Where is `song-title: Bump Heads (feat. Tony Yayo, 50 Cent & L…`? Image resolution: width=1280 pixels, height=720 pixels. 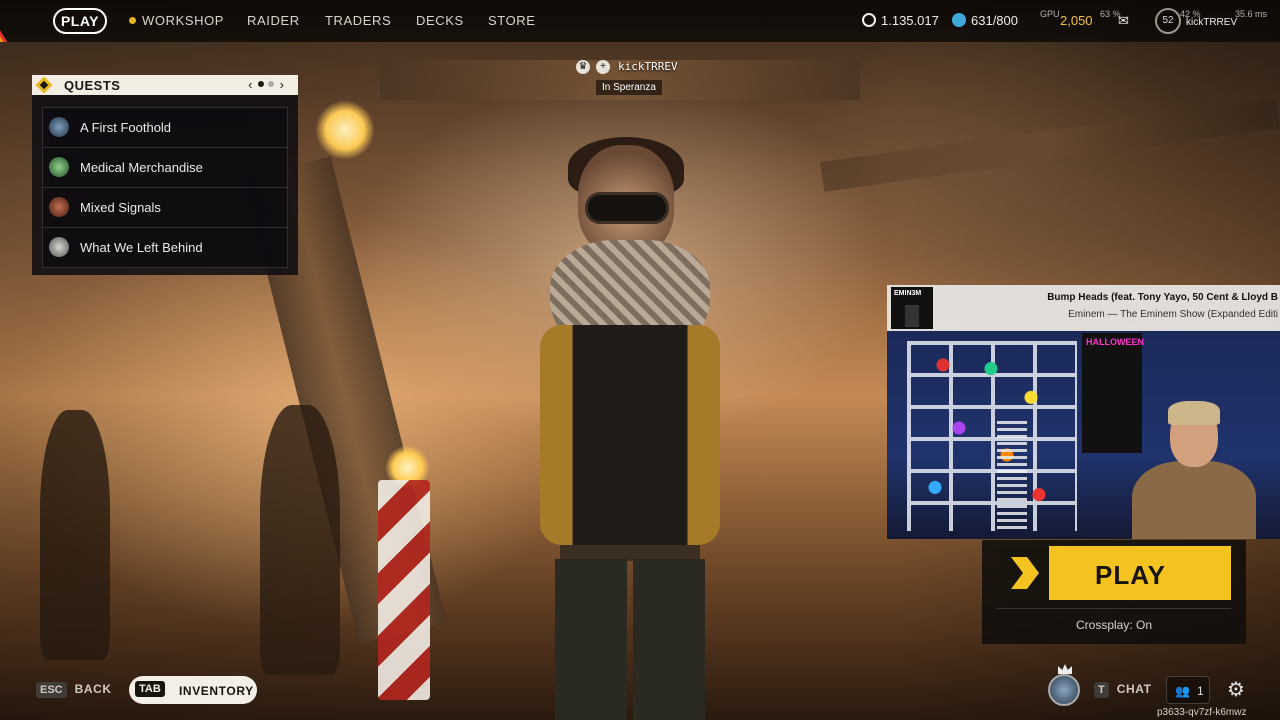
song-title: Bump Heads (feat. Tony Yayo, 50 Cent & L… is located at coordinates (1162, 297).